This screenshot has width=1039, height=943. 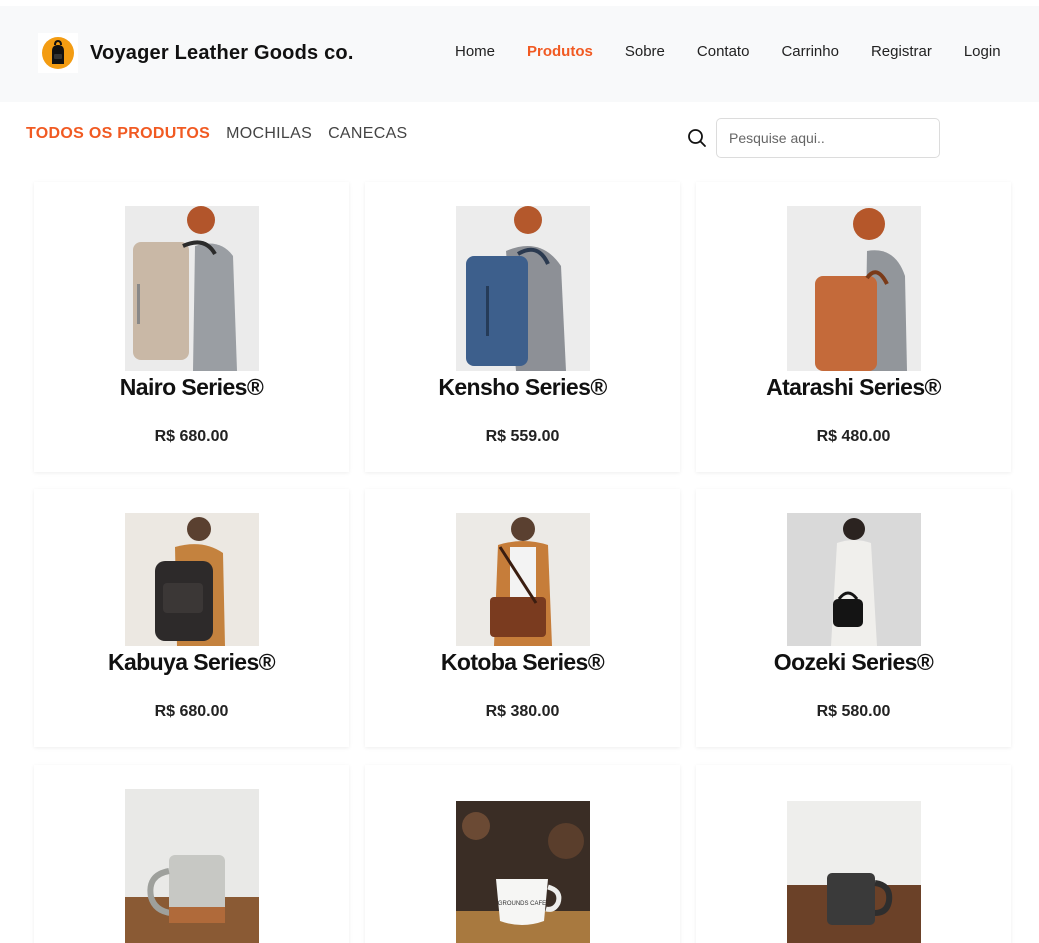 What do you see at coordinates (522, 711) in the screenshot?
I see `product-price: R$ 380.00` at bounding box center [522, 711].